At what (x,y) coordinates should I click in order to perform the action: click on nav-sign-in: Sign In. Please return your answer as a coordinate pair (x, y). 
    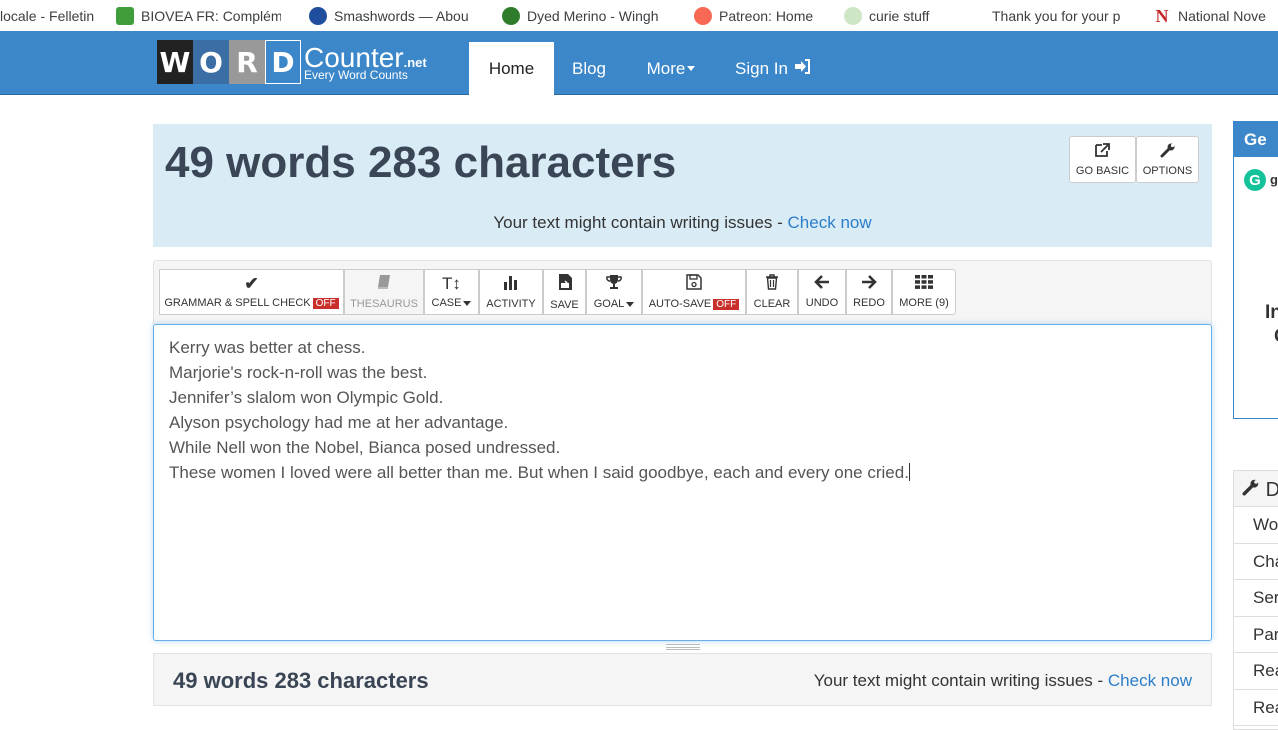
    Looking at the image, I should click on (773, 68).